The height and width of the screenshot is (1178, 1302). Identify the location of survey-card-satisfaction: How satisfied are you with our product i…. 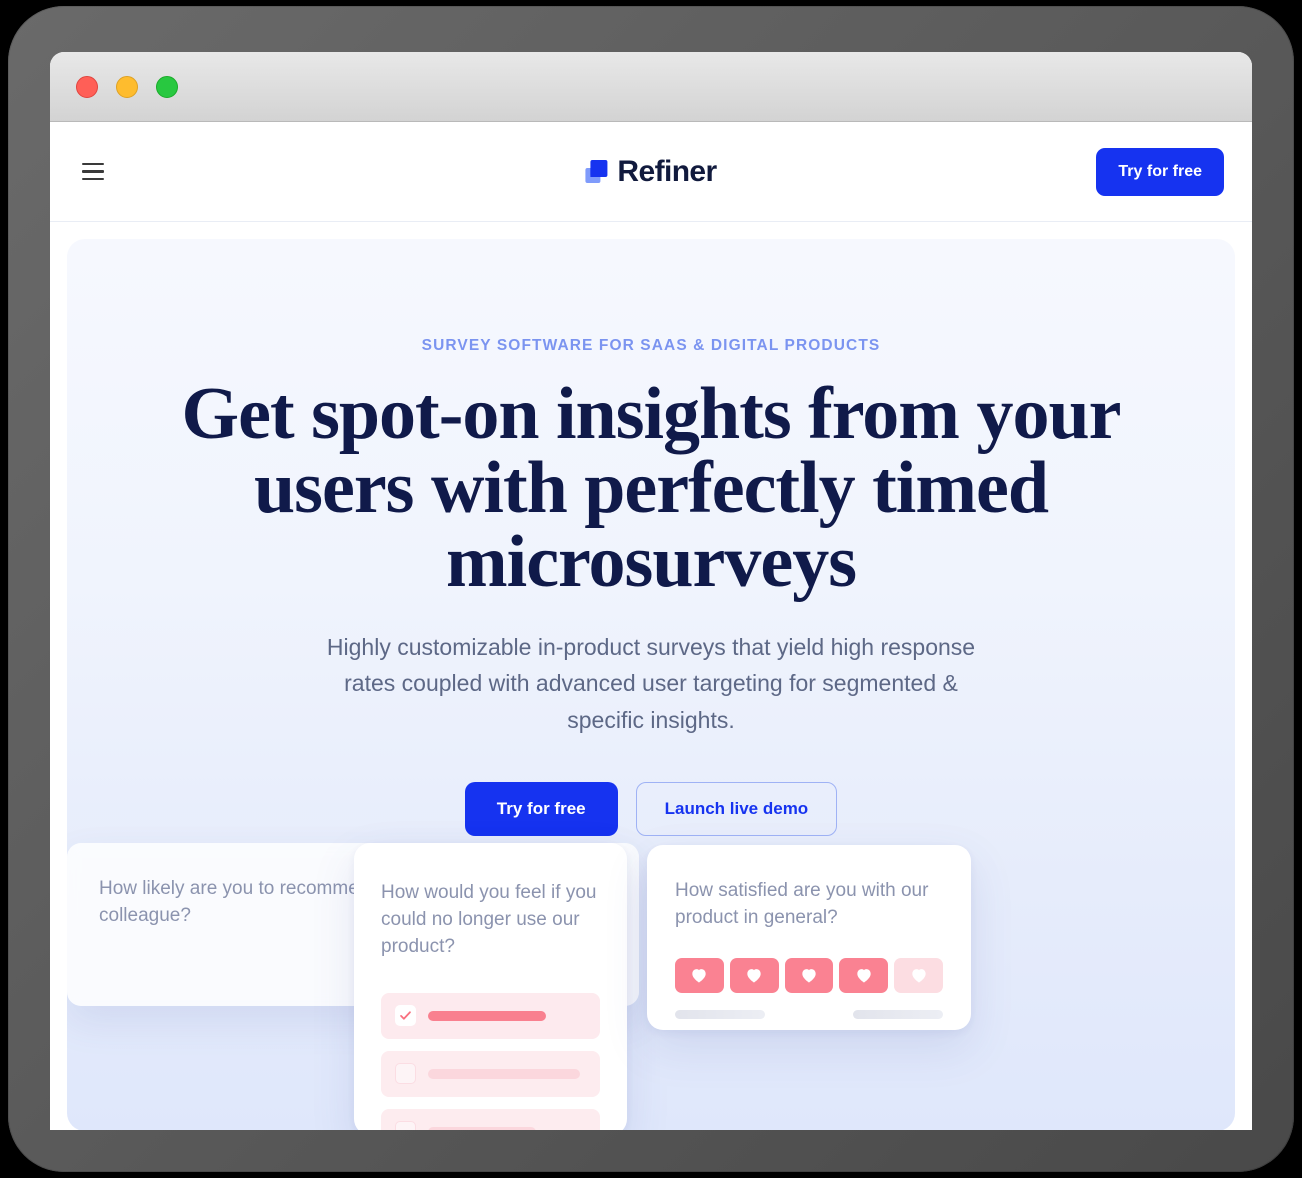
(809, 937).